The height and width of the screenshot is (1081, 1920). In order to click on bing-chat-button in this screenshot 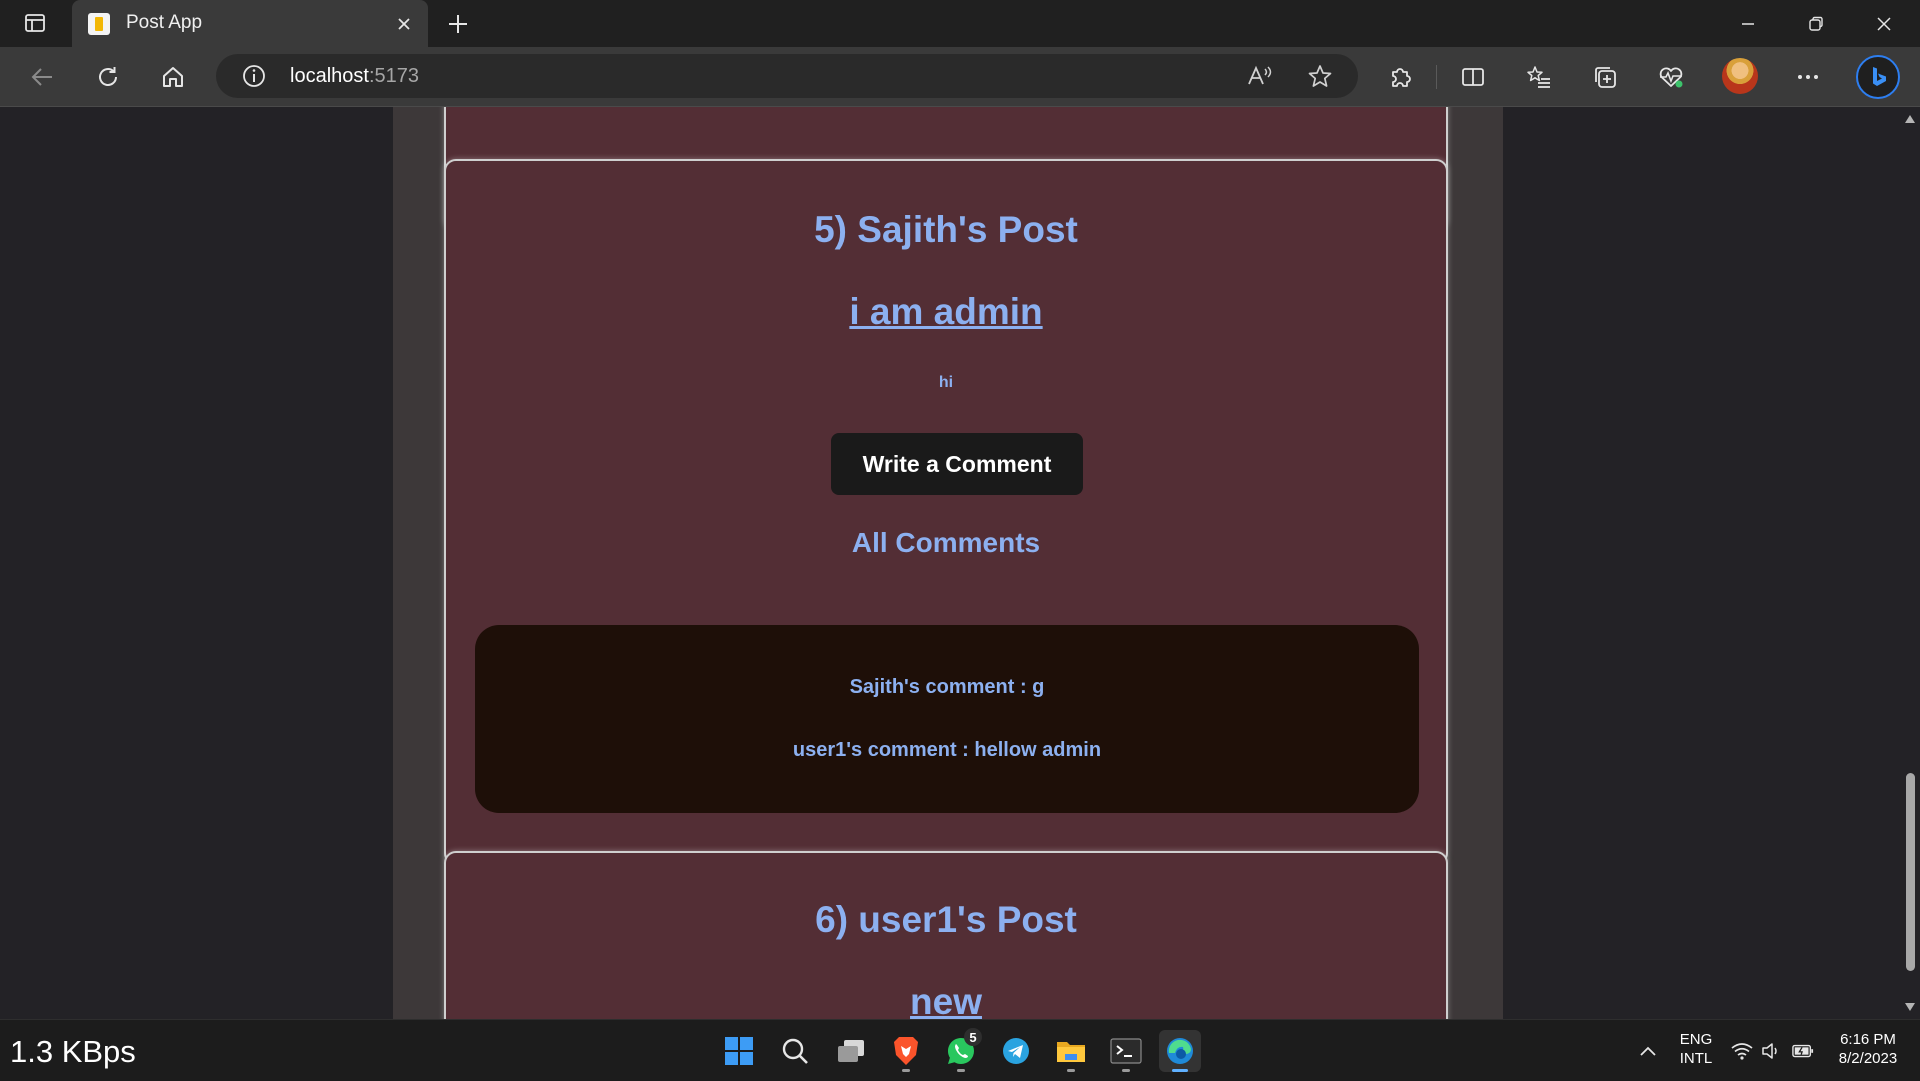, I will do `click(1878, 77)`.